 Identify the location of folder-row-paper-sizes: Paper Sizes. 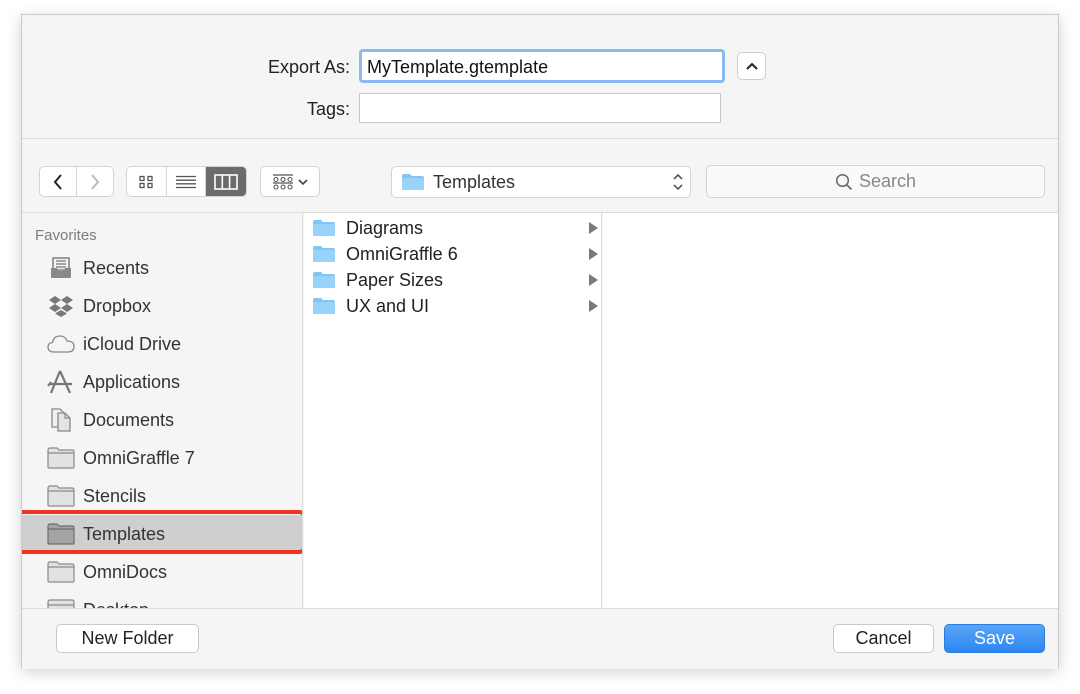
(453, 280).